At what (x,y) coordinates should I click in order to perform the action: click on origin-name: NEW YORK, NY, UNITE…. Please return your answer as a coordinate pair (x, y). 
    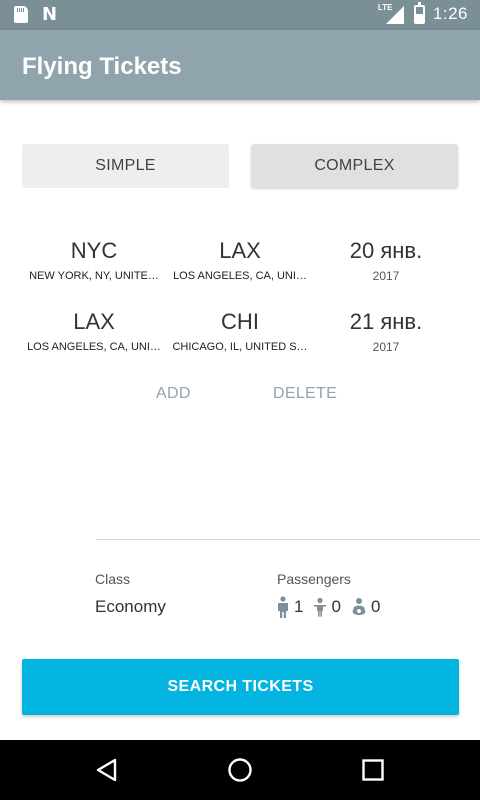
    Looking at the image, I should click on (94, 276).